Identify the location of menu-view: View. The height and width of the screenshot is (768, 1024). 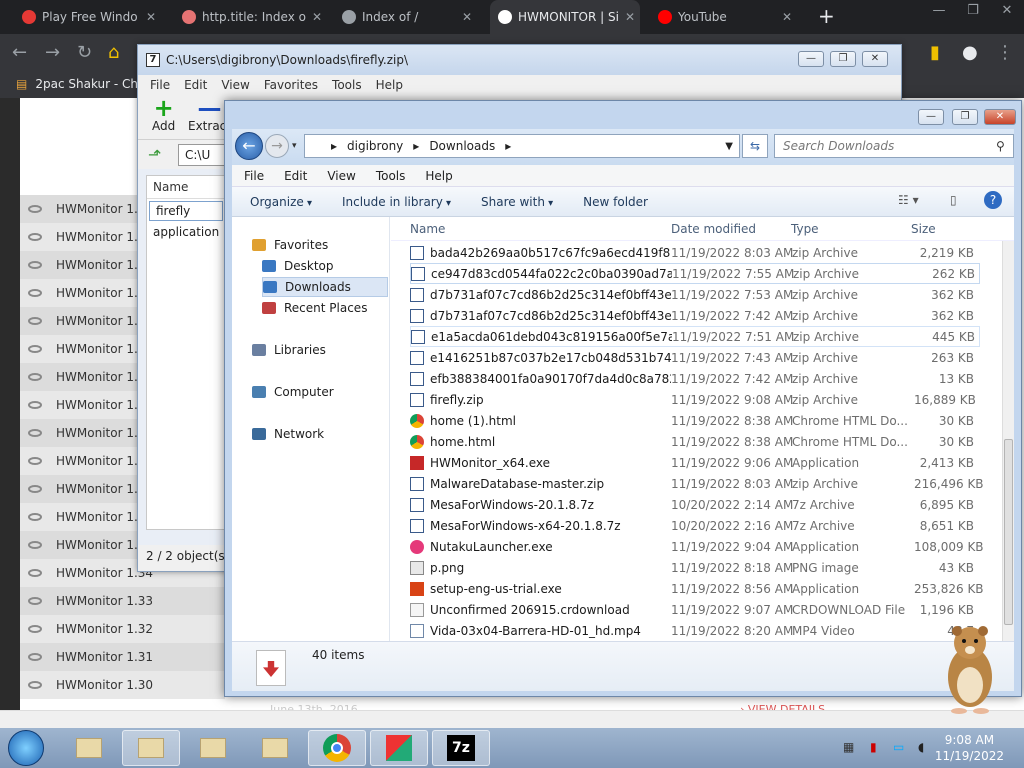
(341, 176).